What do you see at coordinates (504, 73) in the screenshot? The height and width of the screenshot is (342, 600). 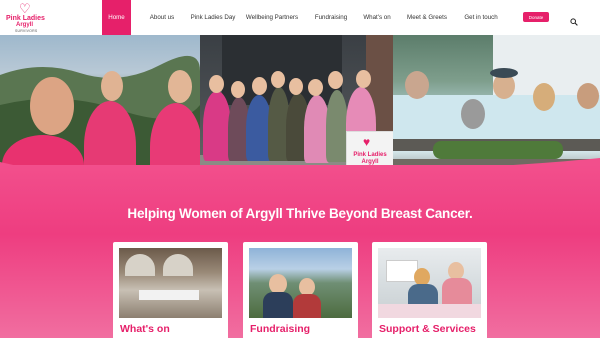 I see `shower-cap` at bounding box center [504, 73].